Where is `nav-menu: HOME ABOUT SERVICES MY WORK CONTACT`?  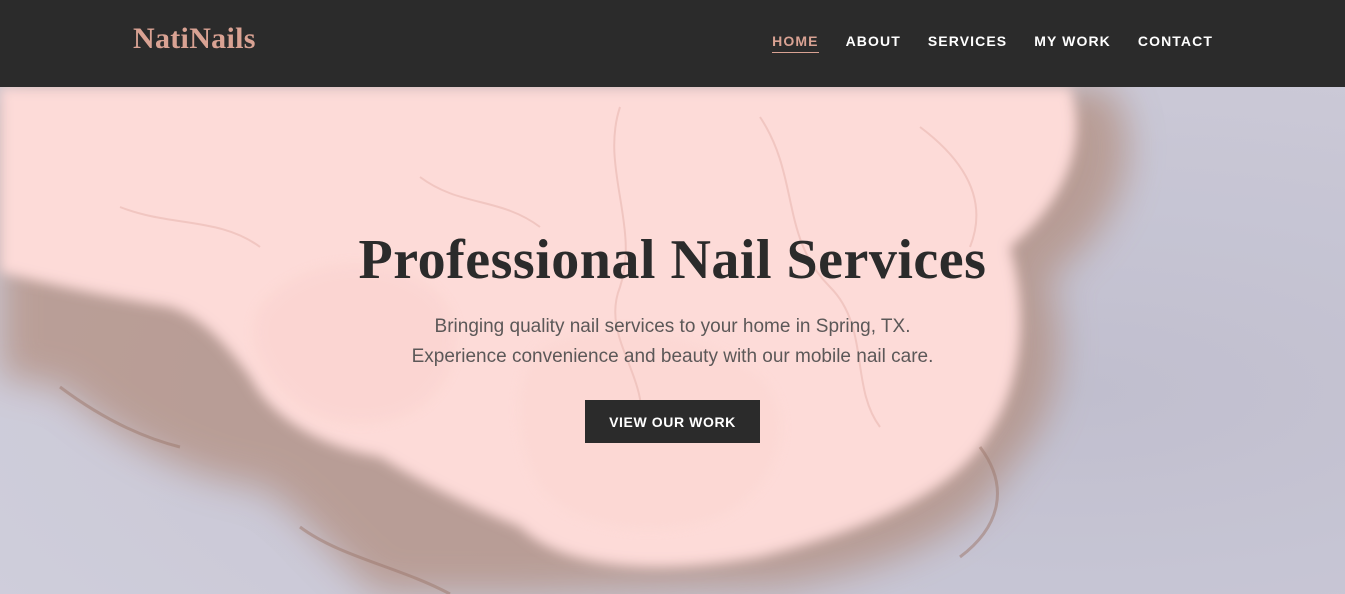 nav-menu: HOME ABOUT SERVICES MY WORK CONTACT is located at coordinates (992, 43).